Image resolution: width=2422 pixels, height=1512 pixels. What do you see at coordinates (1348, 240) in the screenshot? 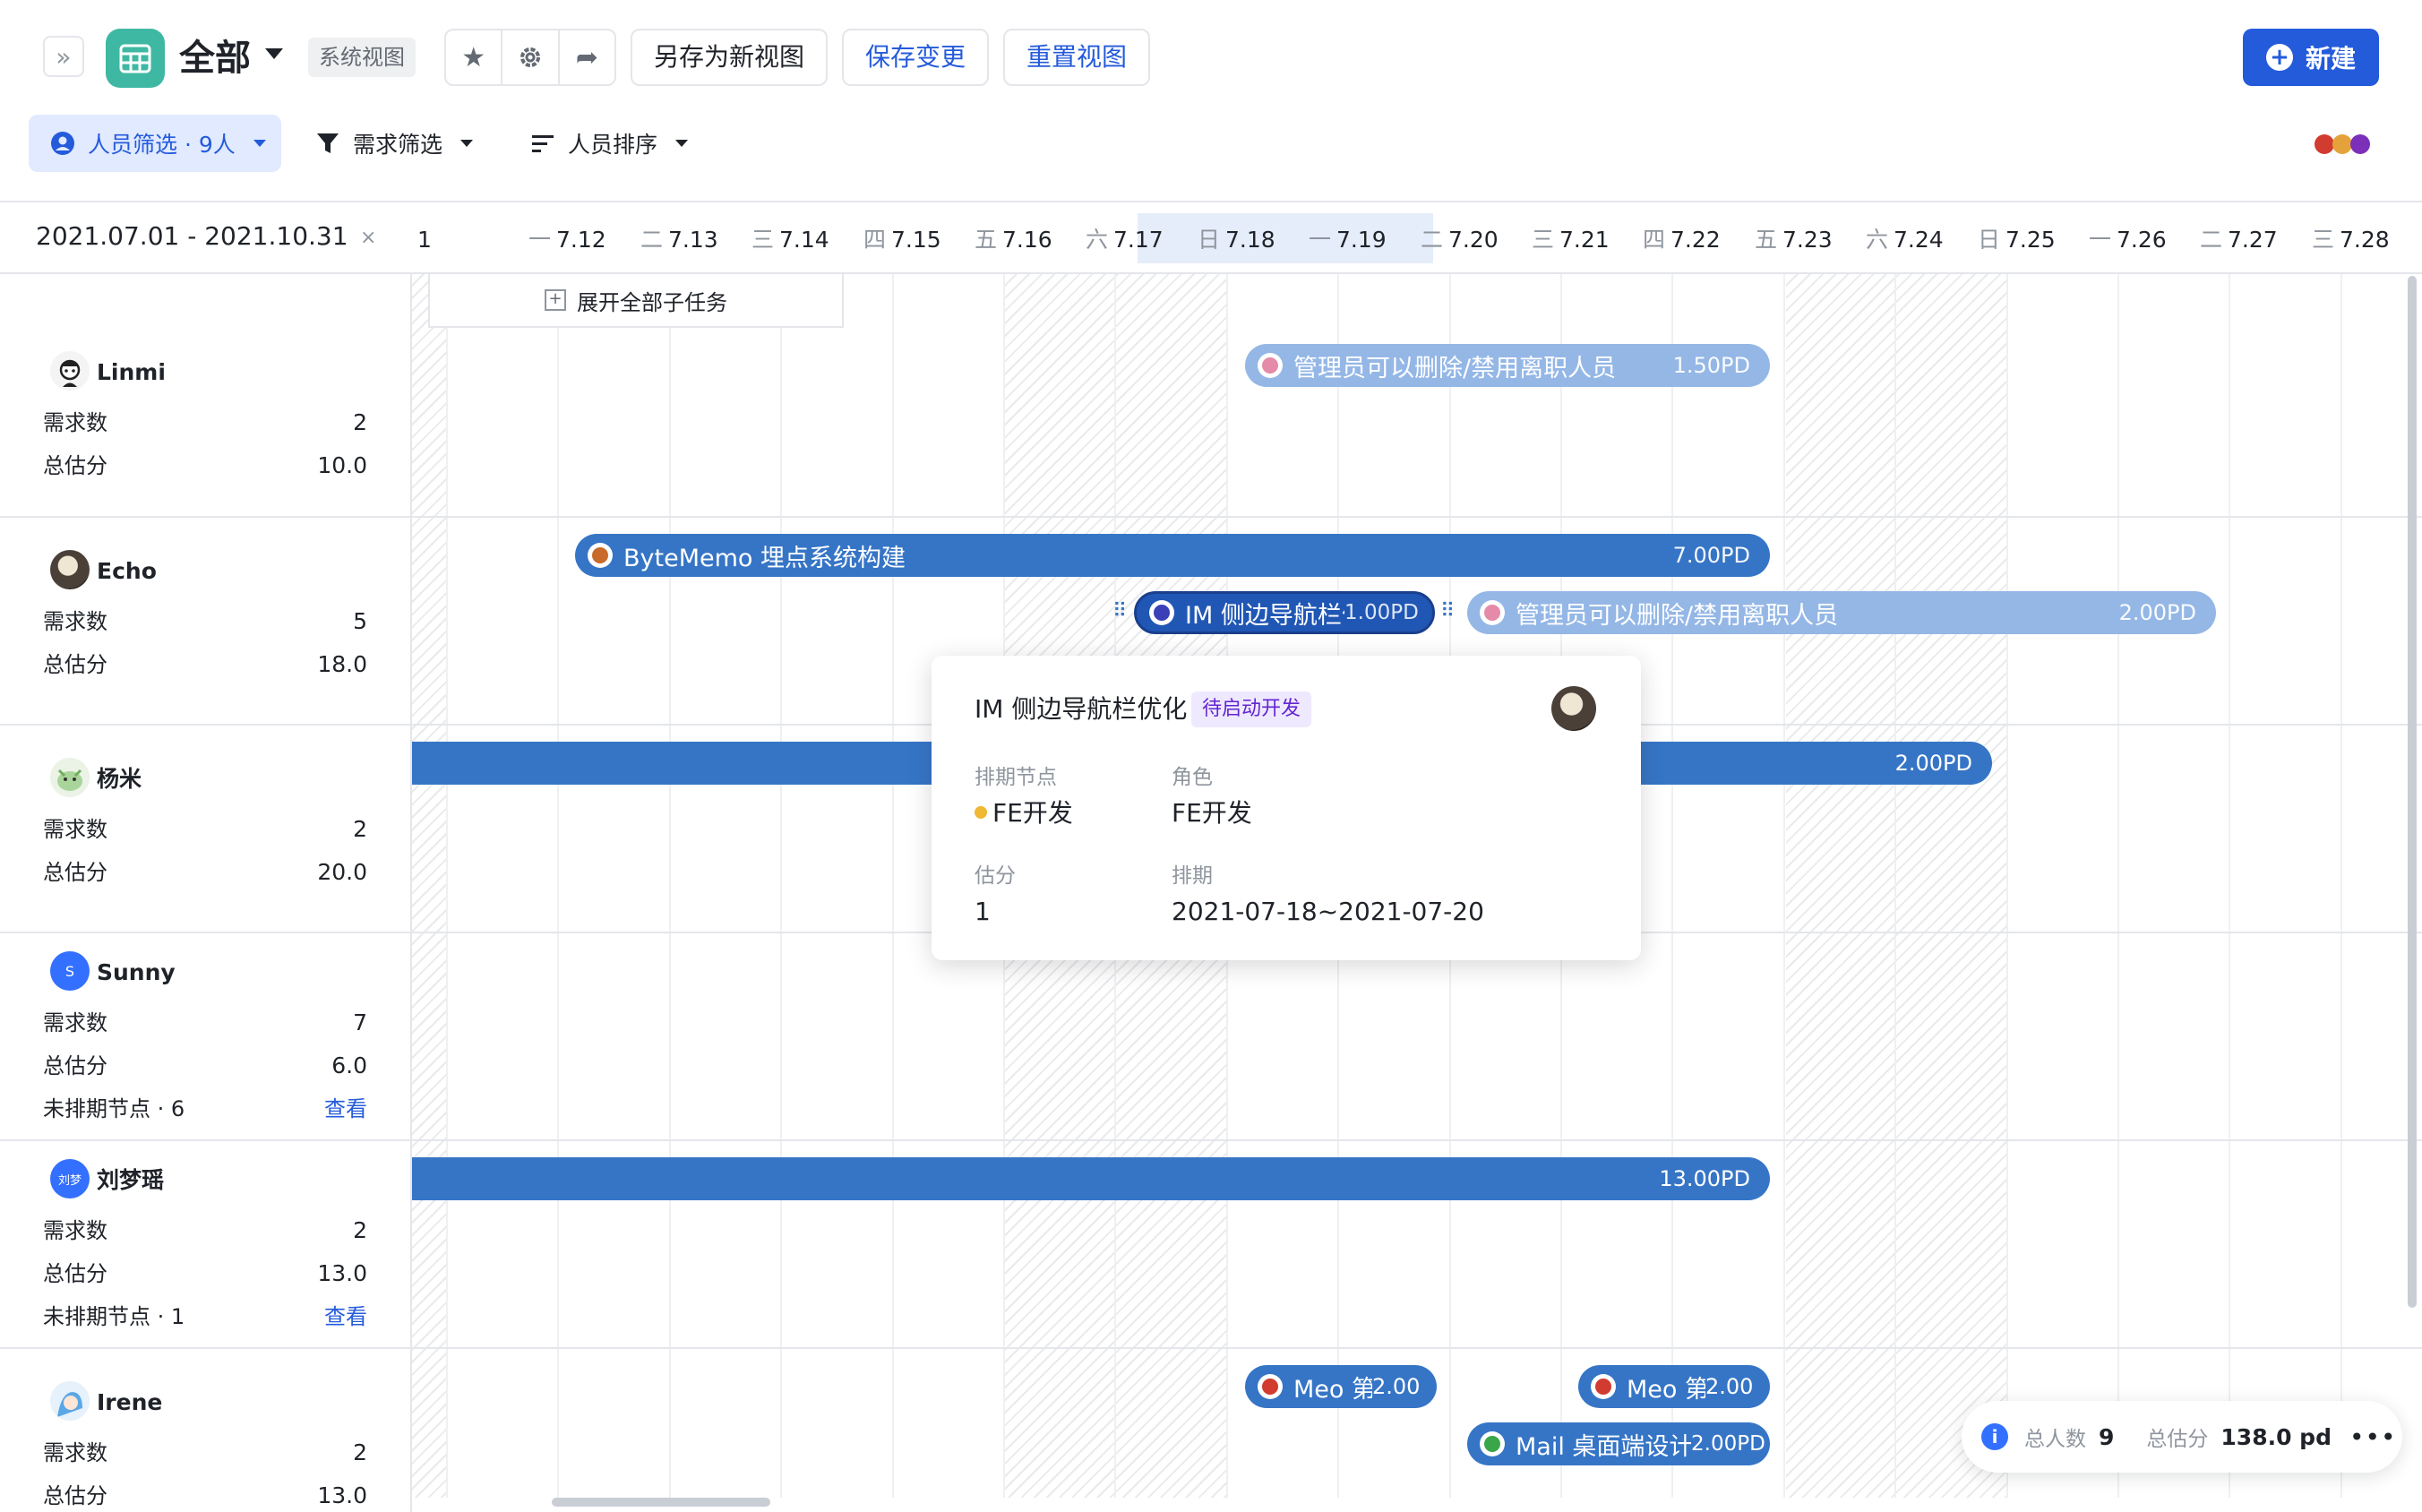
I see `date-header-cell: 一 7.19` at bounding box center [1348, 240].